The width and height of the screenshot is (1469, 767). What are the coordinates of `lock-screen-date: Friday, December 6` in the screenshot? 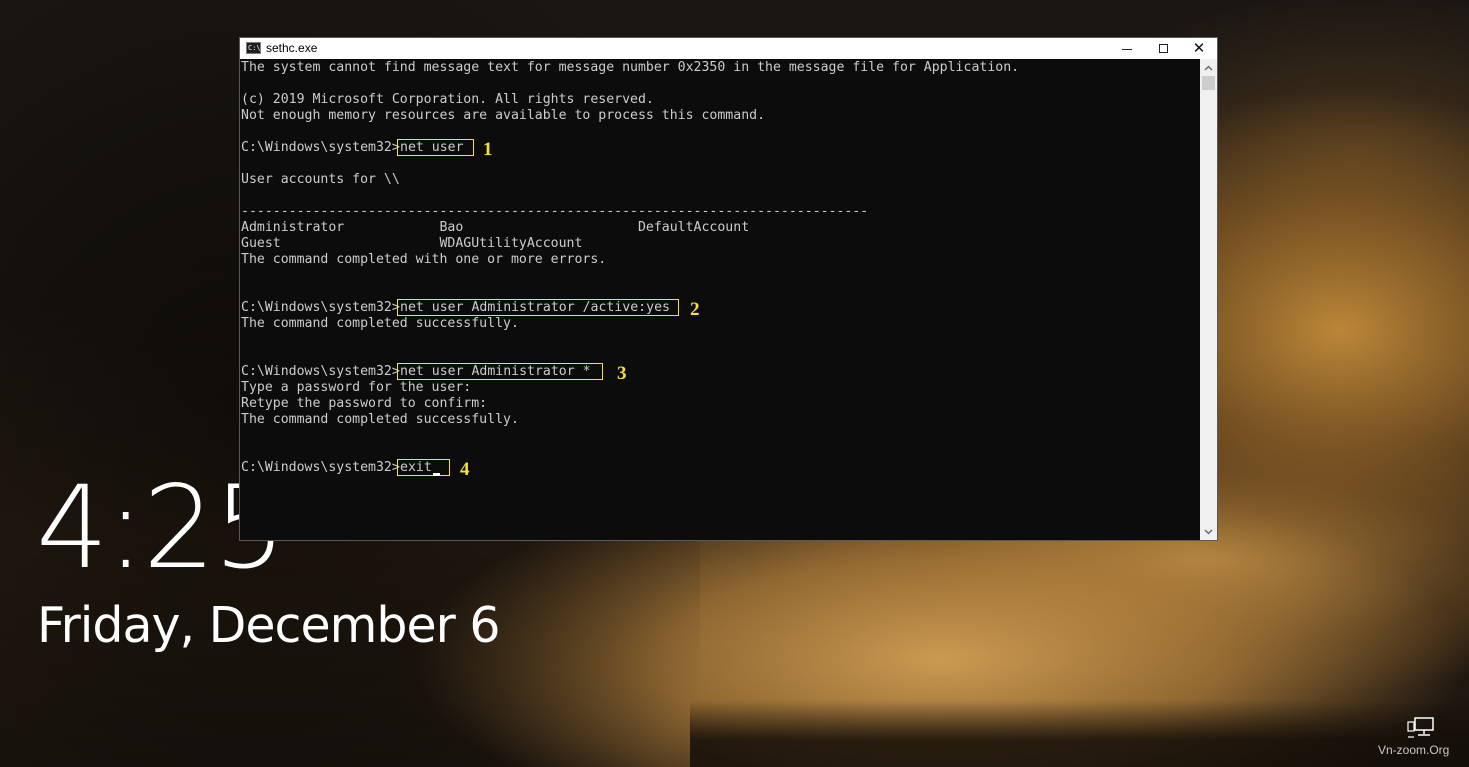 It's located at (269, 625).